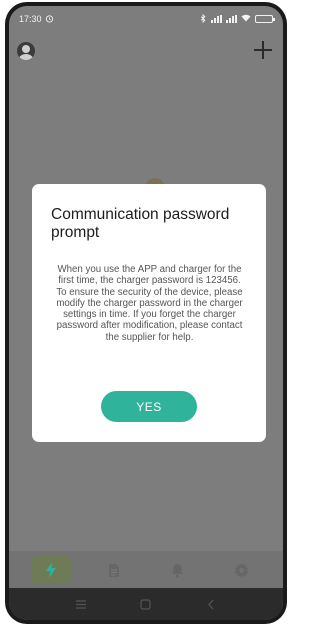 The image size is (320, 626). I want to click on home-icon, so click(146, 604).